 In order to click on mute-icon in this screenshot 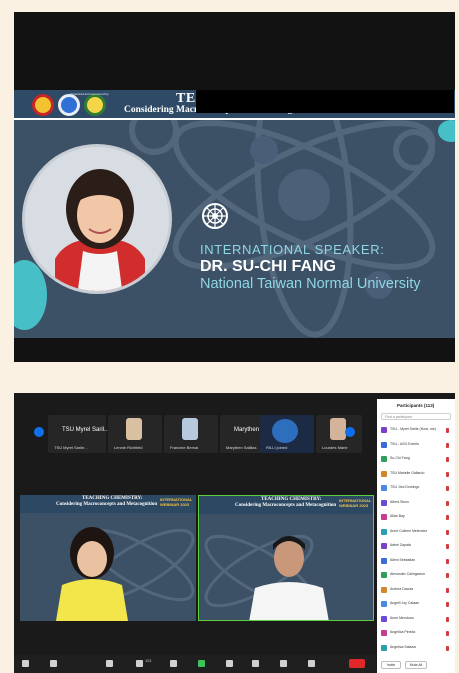, I will do `click(25, 663)`.